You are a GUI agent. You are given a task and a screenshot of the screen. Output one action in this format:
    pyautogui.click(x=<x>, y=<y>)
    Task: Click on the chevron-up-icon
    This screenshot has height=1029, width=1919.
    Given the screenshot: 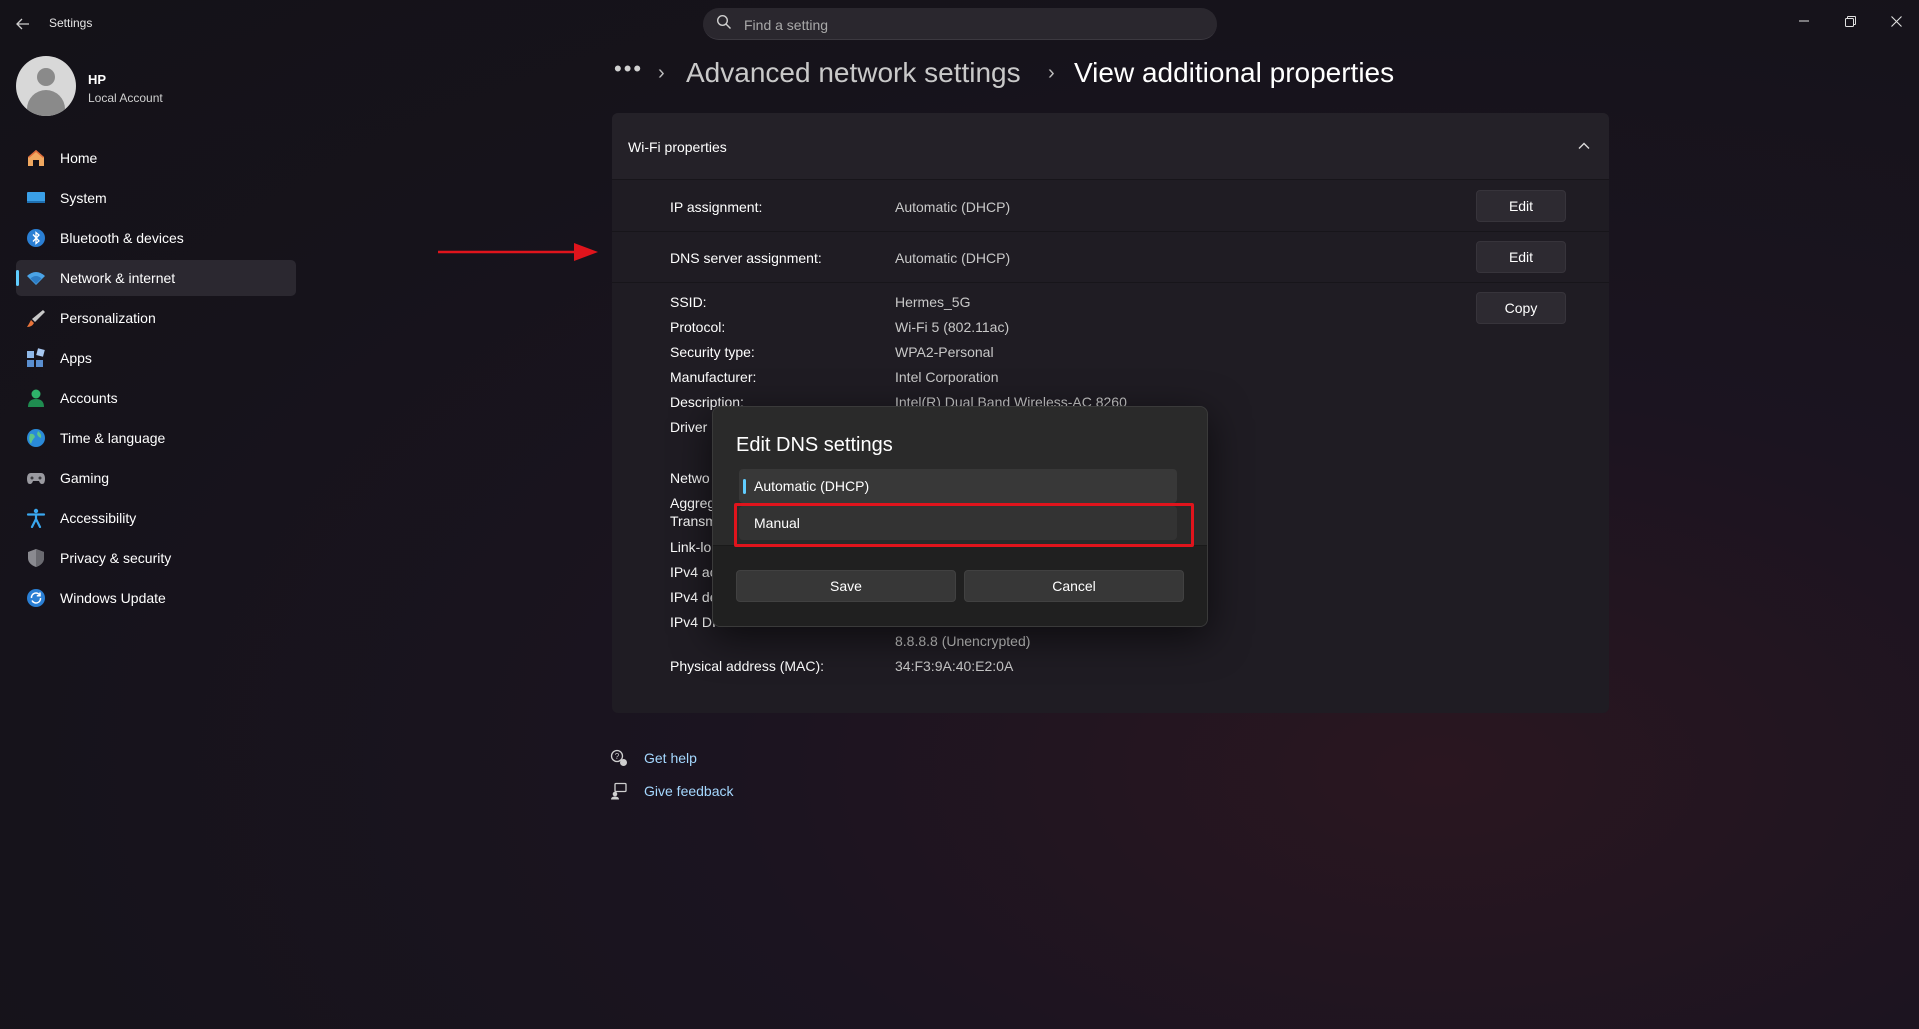 What is the action you would take?
    pyautogui.click(x=1584, y=146)
    